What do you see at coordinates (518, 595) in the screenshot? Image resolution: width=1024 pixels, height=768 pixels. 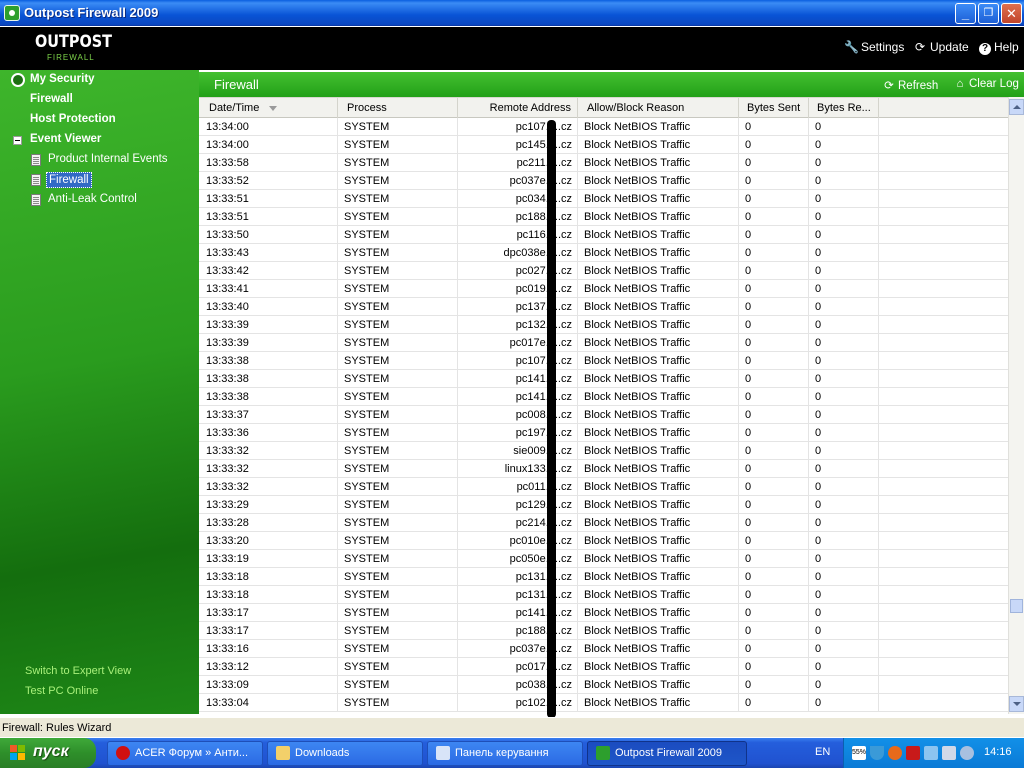 I see `cell-remote-address: pc131.f...cz` at bounding box center [518, 595].